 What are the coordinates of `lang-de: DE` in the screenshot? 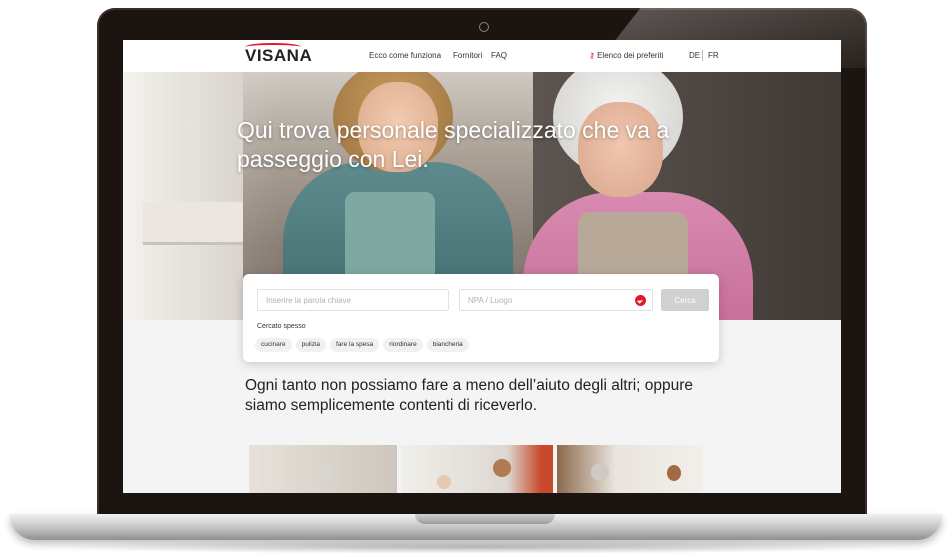 It's located at (694, 55).